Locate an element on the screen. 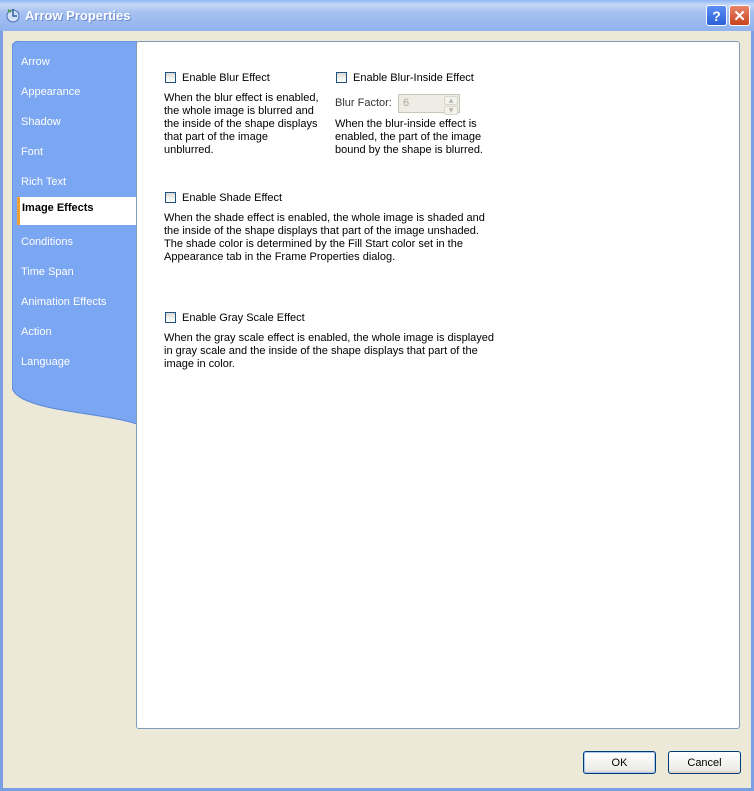 The height and width of the screenshot is (791, 754). sidebar-item-action: Action is located at coordinates (36, 332).